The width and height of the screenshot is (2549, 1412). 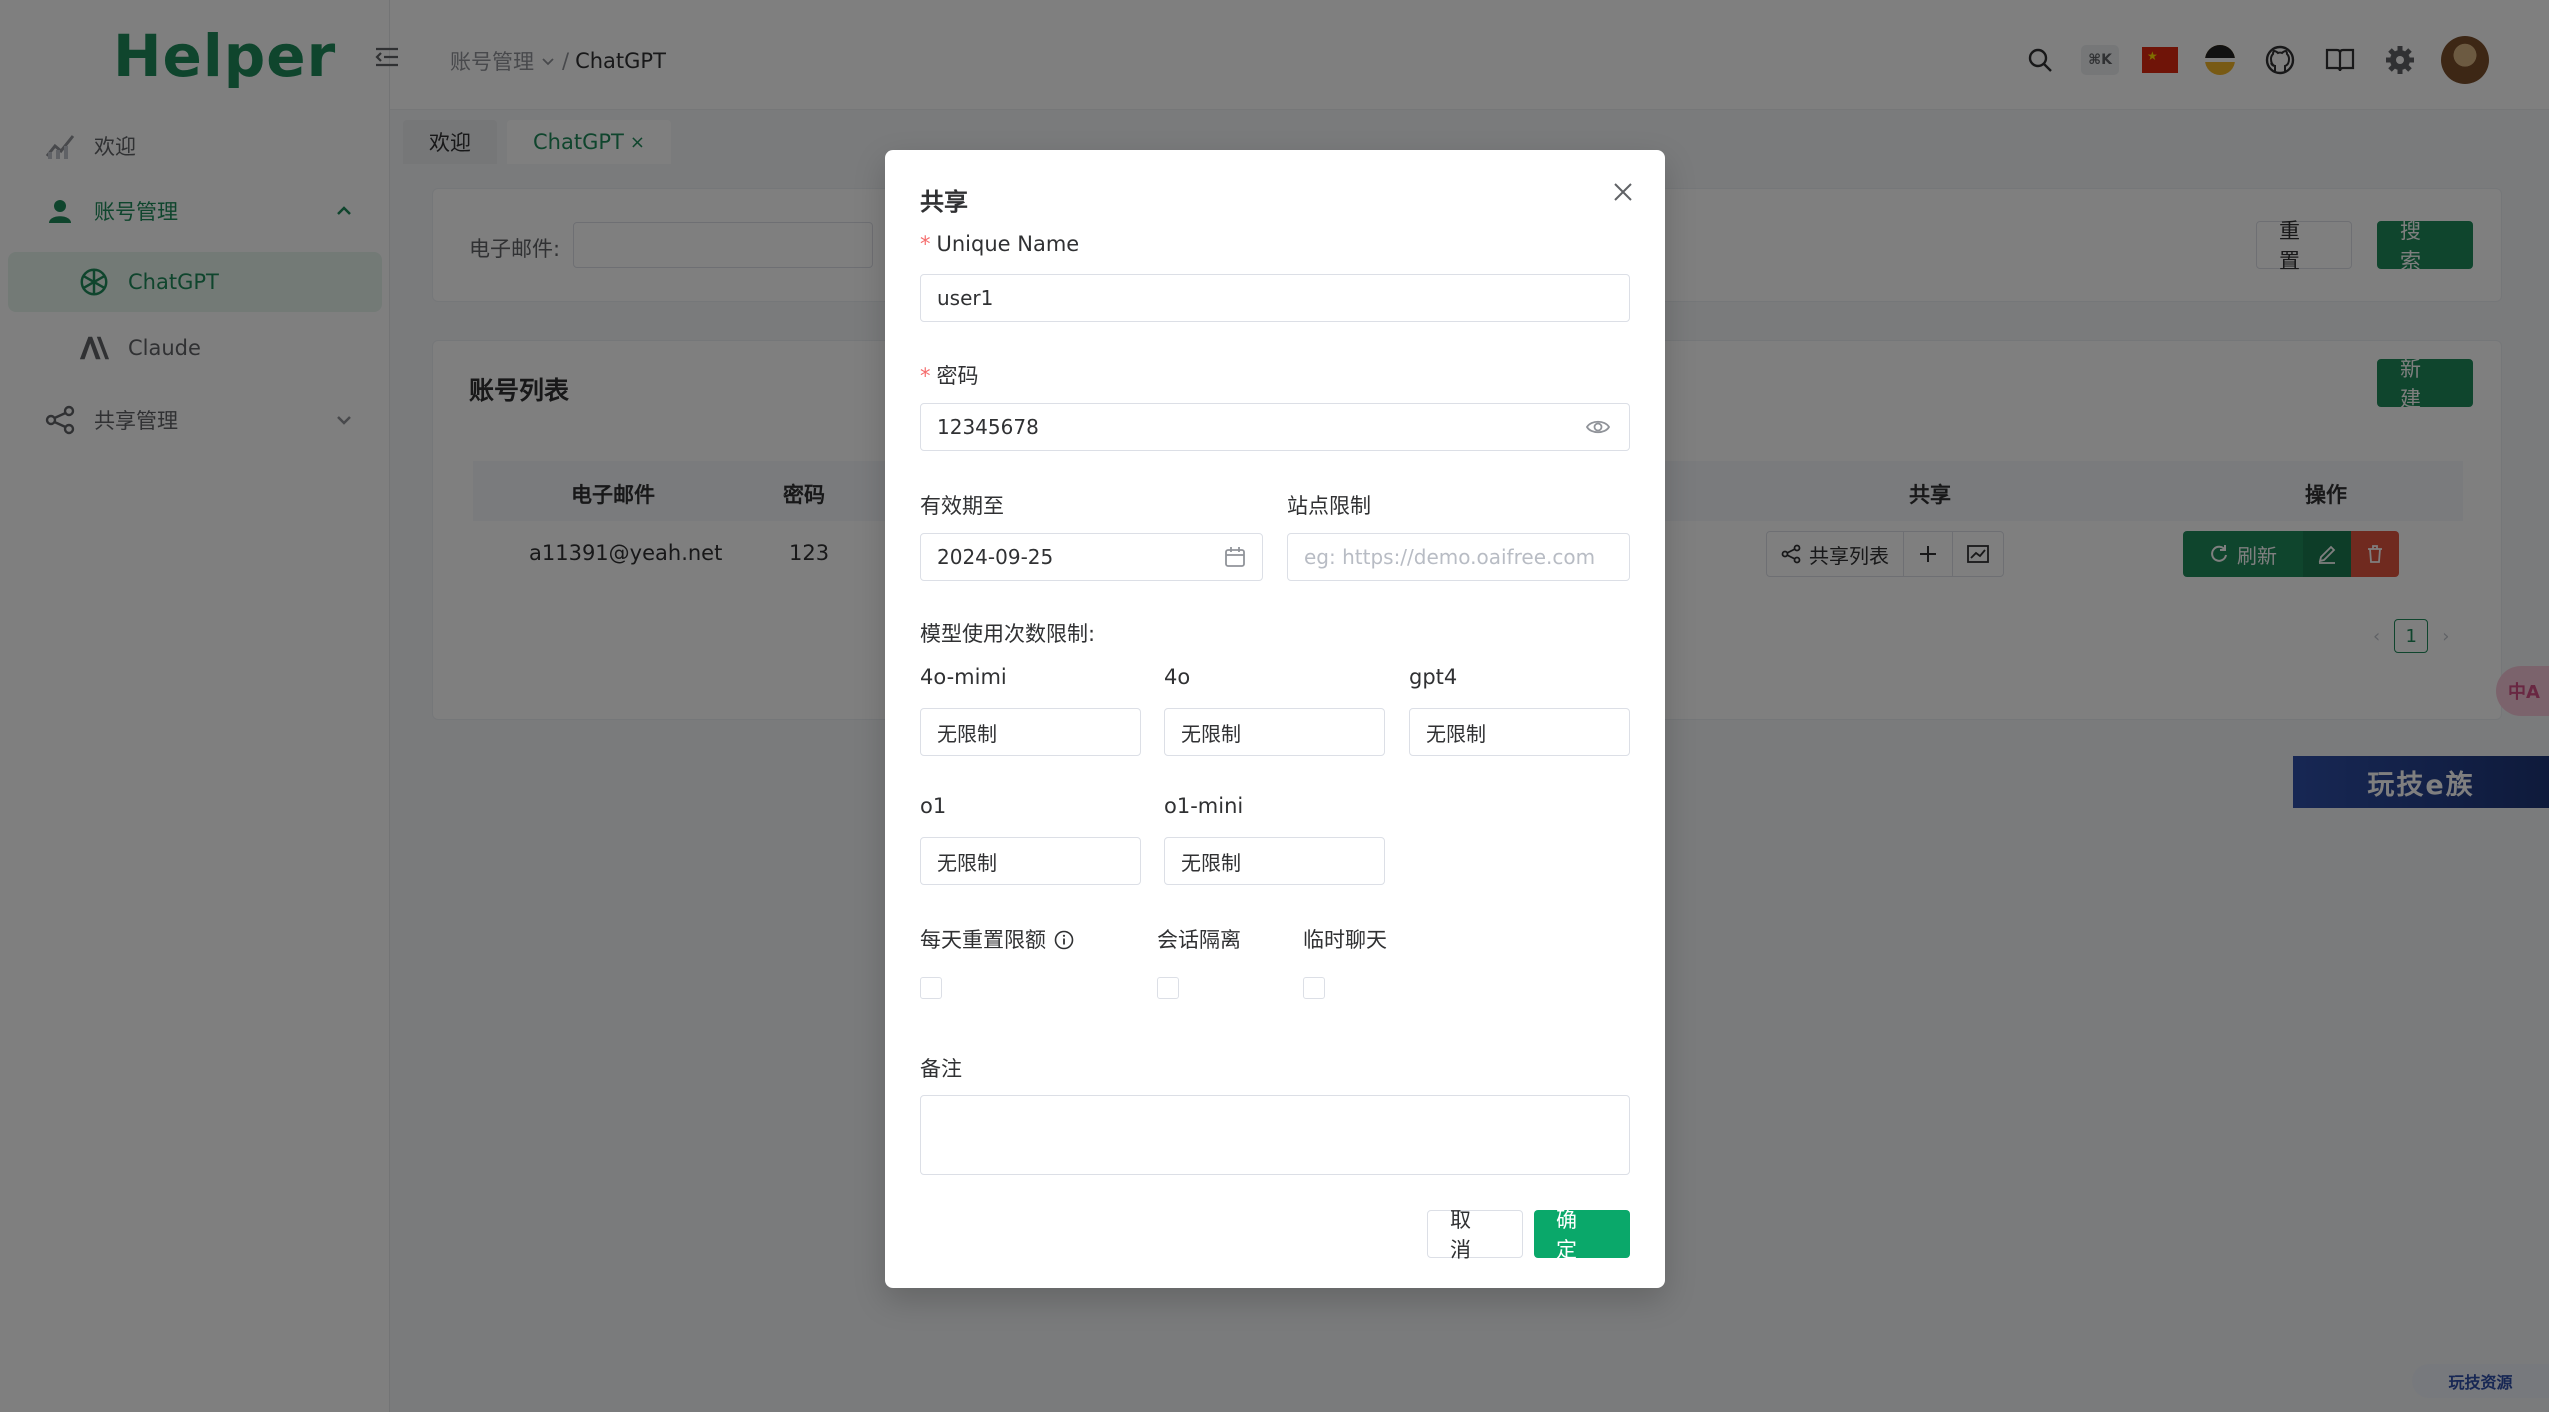 What do you see at coordinates (1475, 1235) in the screenshot?
I see `cancel-button: 取消` at bounding box center [1475, 1235].